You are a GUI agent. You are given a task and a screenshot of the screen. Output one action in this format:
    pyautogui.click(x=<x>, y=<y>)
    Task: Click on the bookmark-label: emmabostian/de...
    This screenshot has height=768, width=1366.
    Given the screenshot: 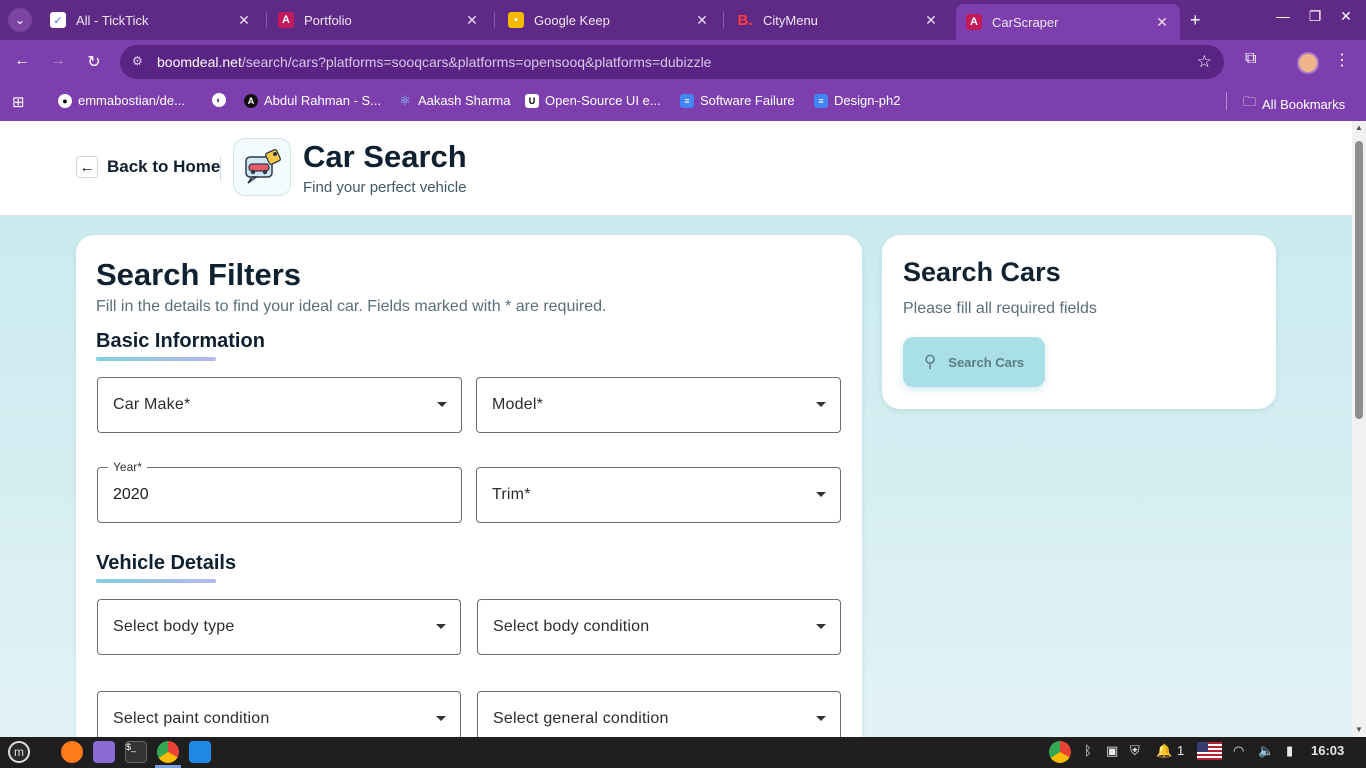 What is the action you would take?
    pyautogui.click(x=131, y=100)
    